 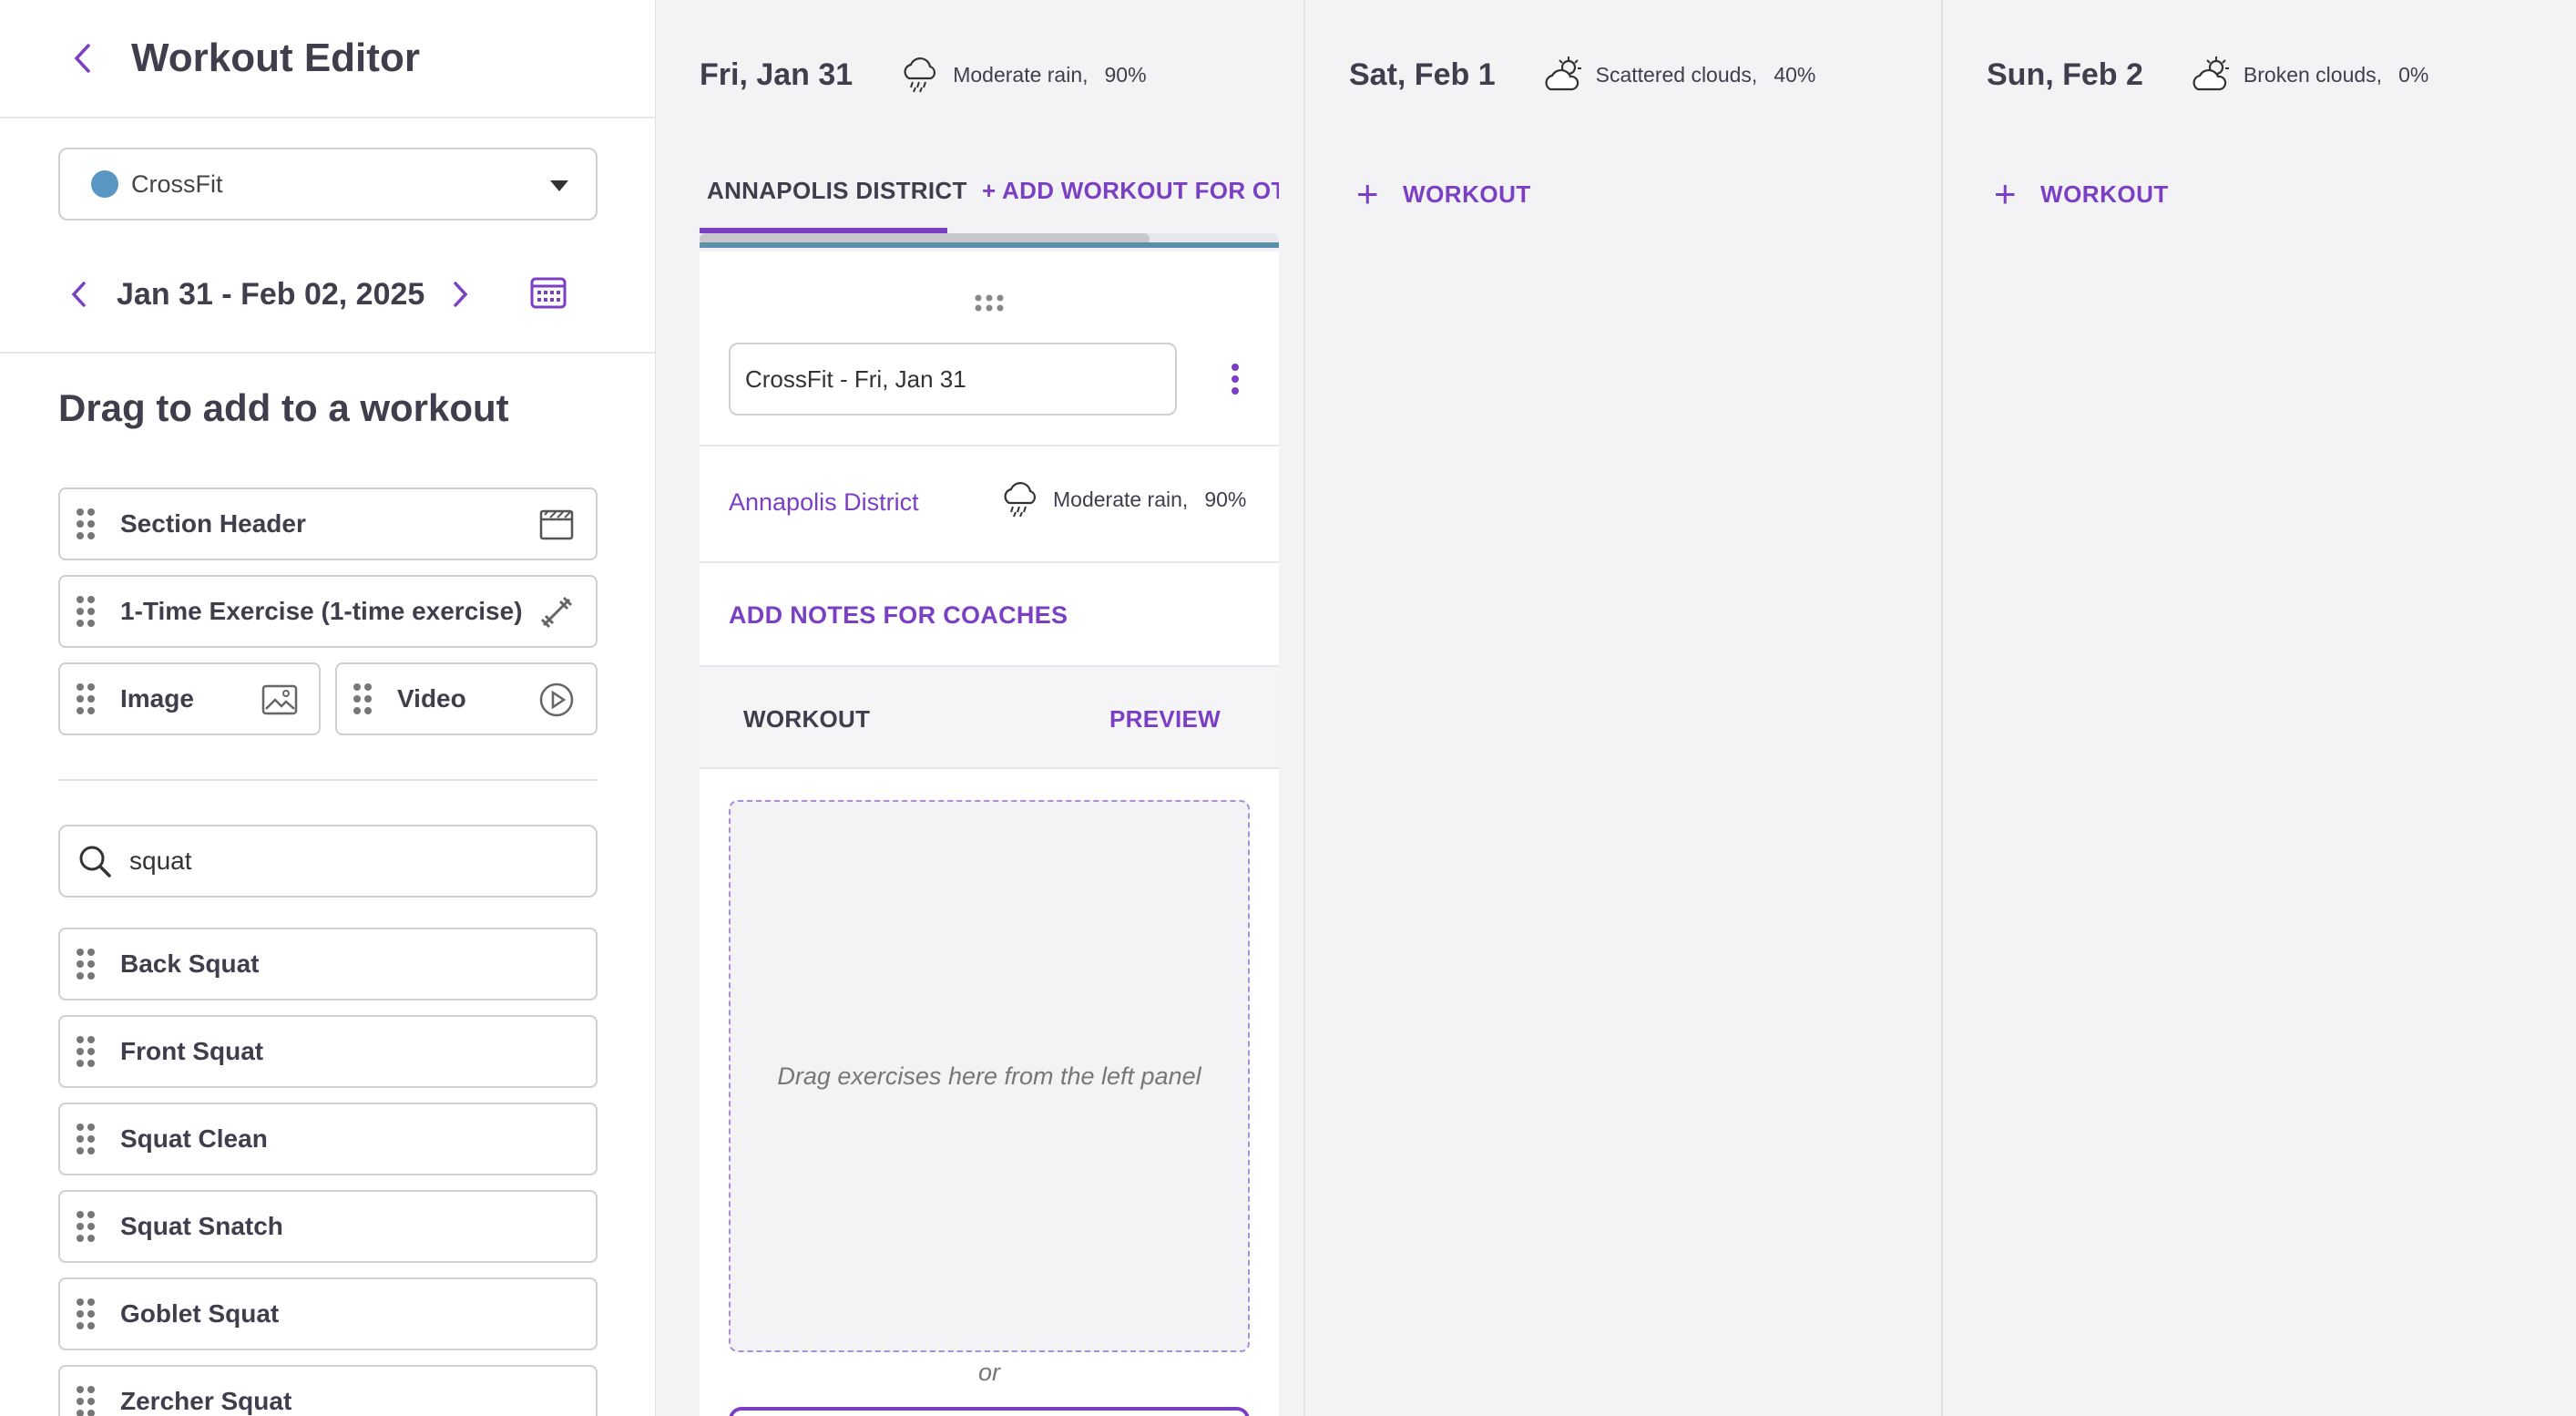 I want to click on day-header: Sun, Feb 2 Broken clouds, 0%, so click(x=2207, y=75).